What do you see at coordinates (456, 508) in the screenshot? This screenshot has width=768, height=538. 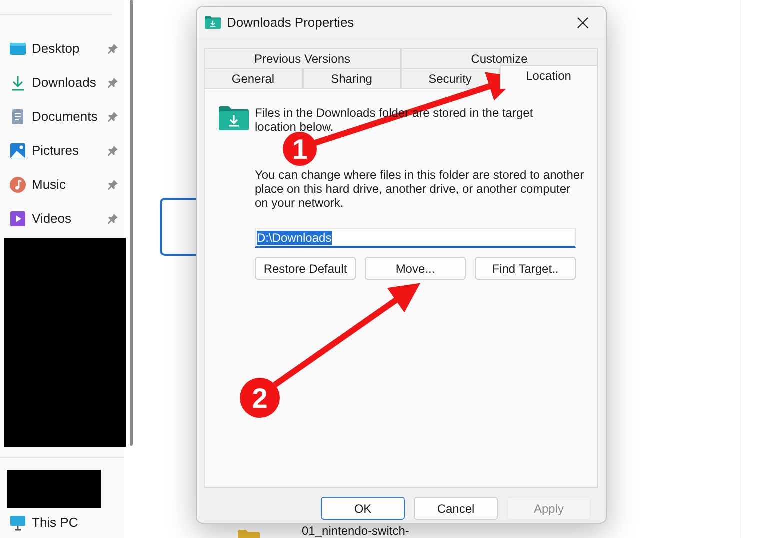 I see `dialog-button: Cancel` at bounding box center [456, 508].